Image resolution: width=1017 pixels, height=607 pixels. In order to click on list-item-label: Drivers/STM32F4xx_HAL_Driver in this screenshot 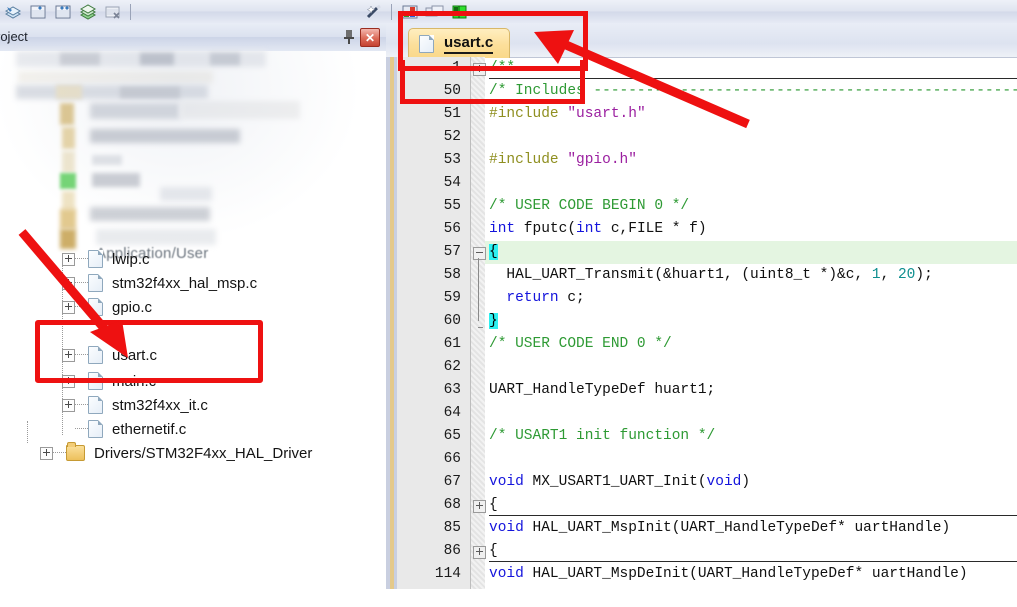, I will do `click(203, 453)`.